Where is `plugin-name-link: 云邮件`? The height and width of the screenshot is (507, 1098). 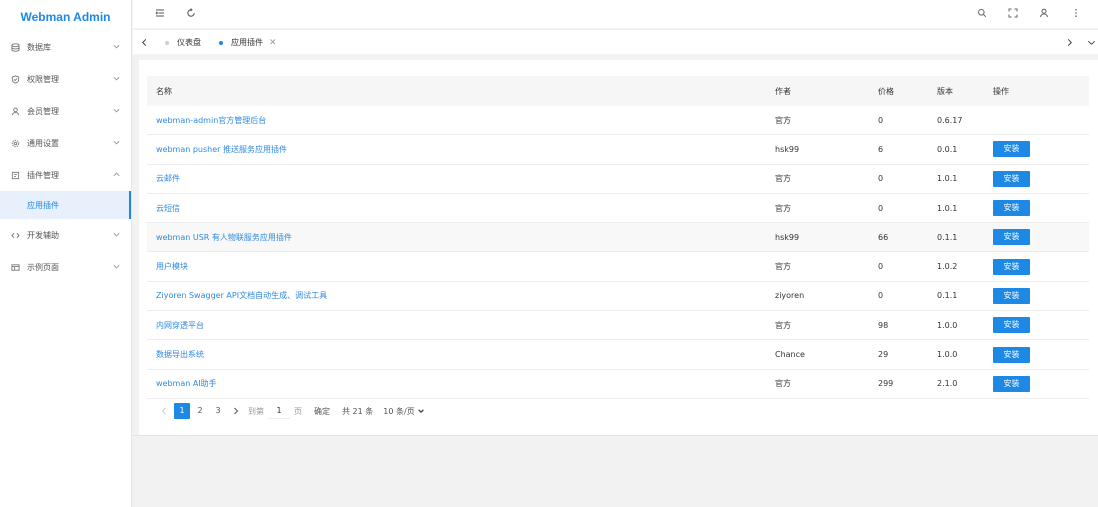
plugin-name-link: 云邮件 is located at coordinates (457, 178).